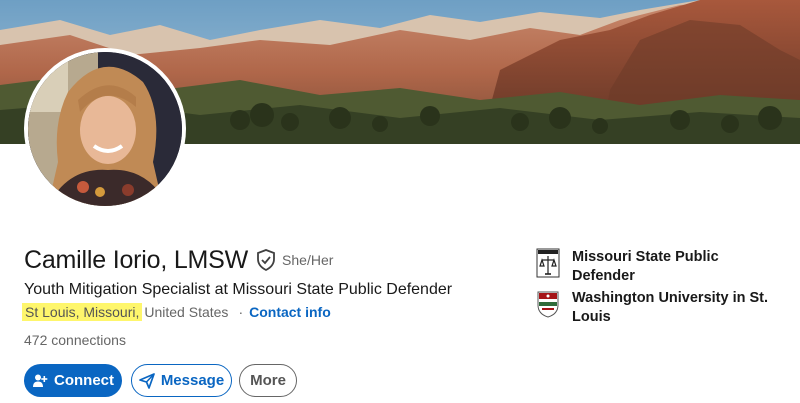 This screenshot has height=403, width=800. What do you see at coordinates (105, 129) in the screenshot?
I see `profile-avatar` at bounding box center [105, 129].